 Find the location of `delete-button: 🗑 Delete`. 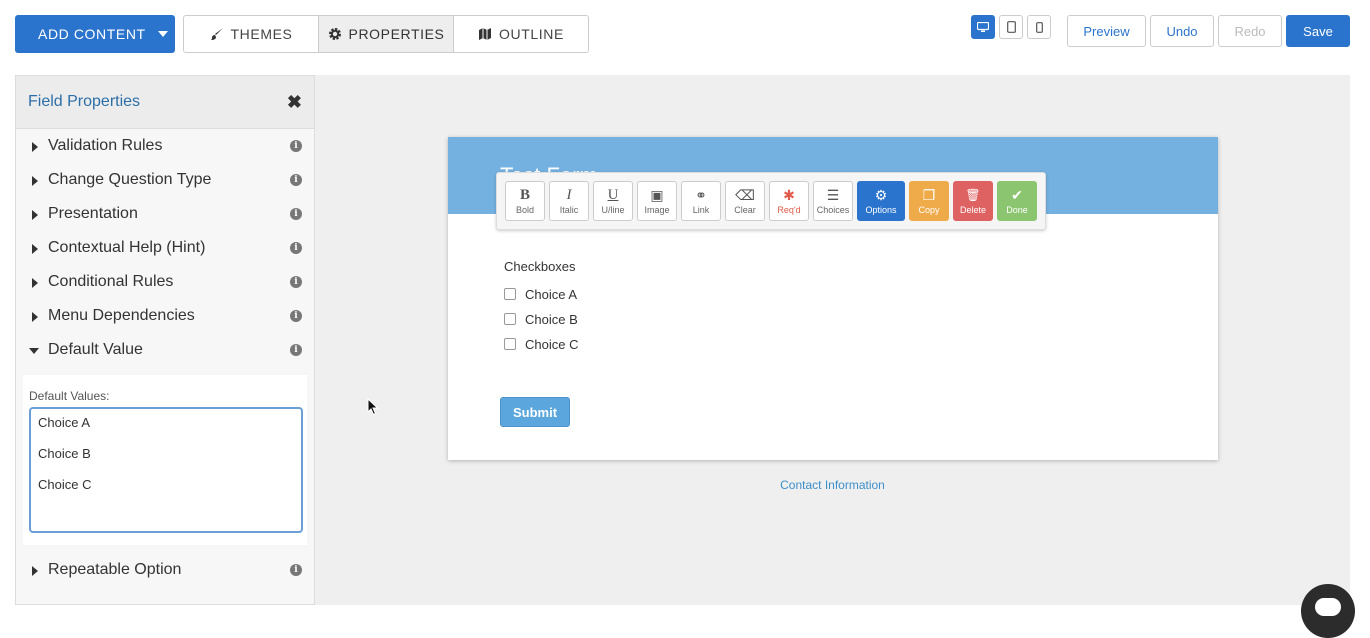

delete-button: 🗑 Delete is located at coordinates (973, 201).